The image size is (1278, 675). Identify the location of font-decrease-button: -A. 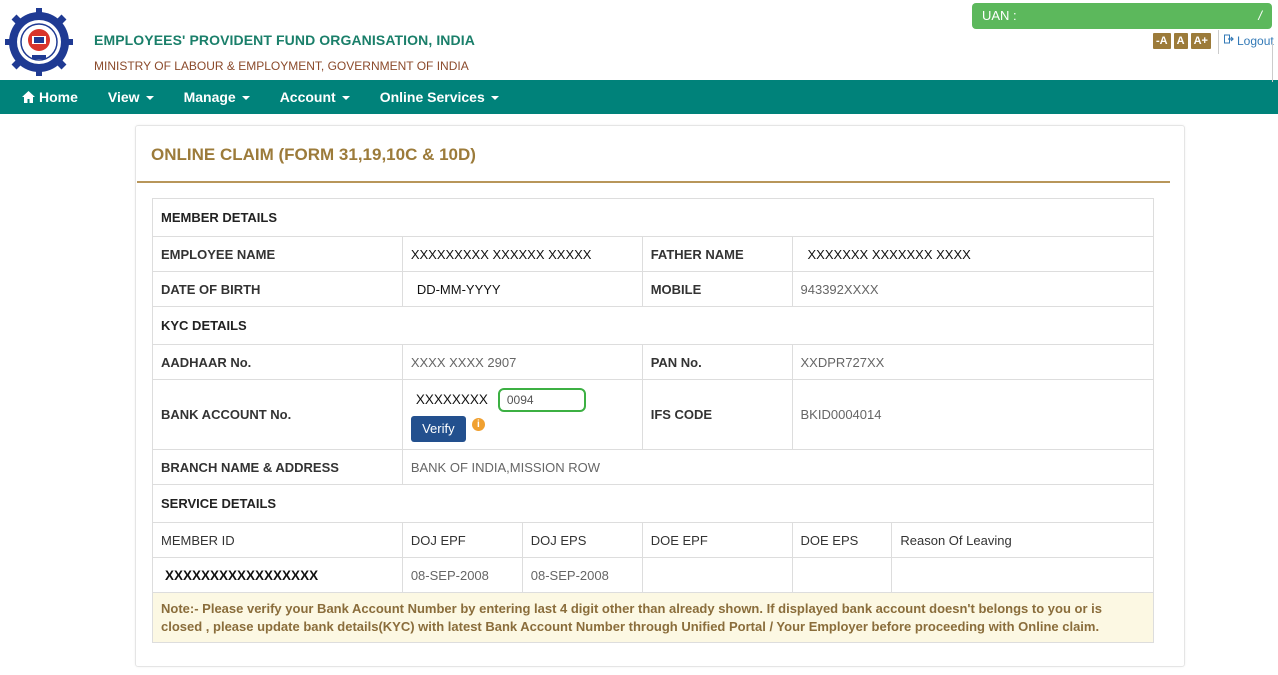
(1162, 41).